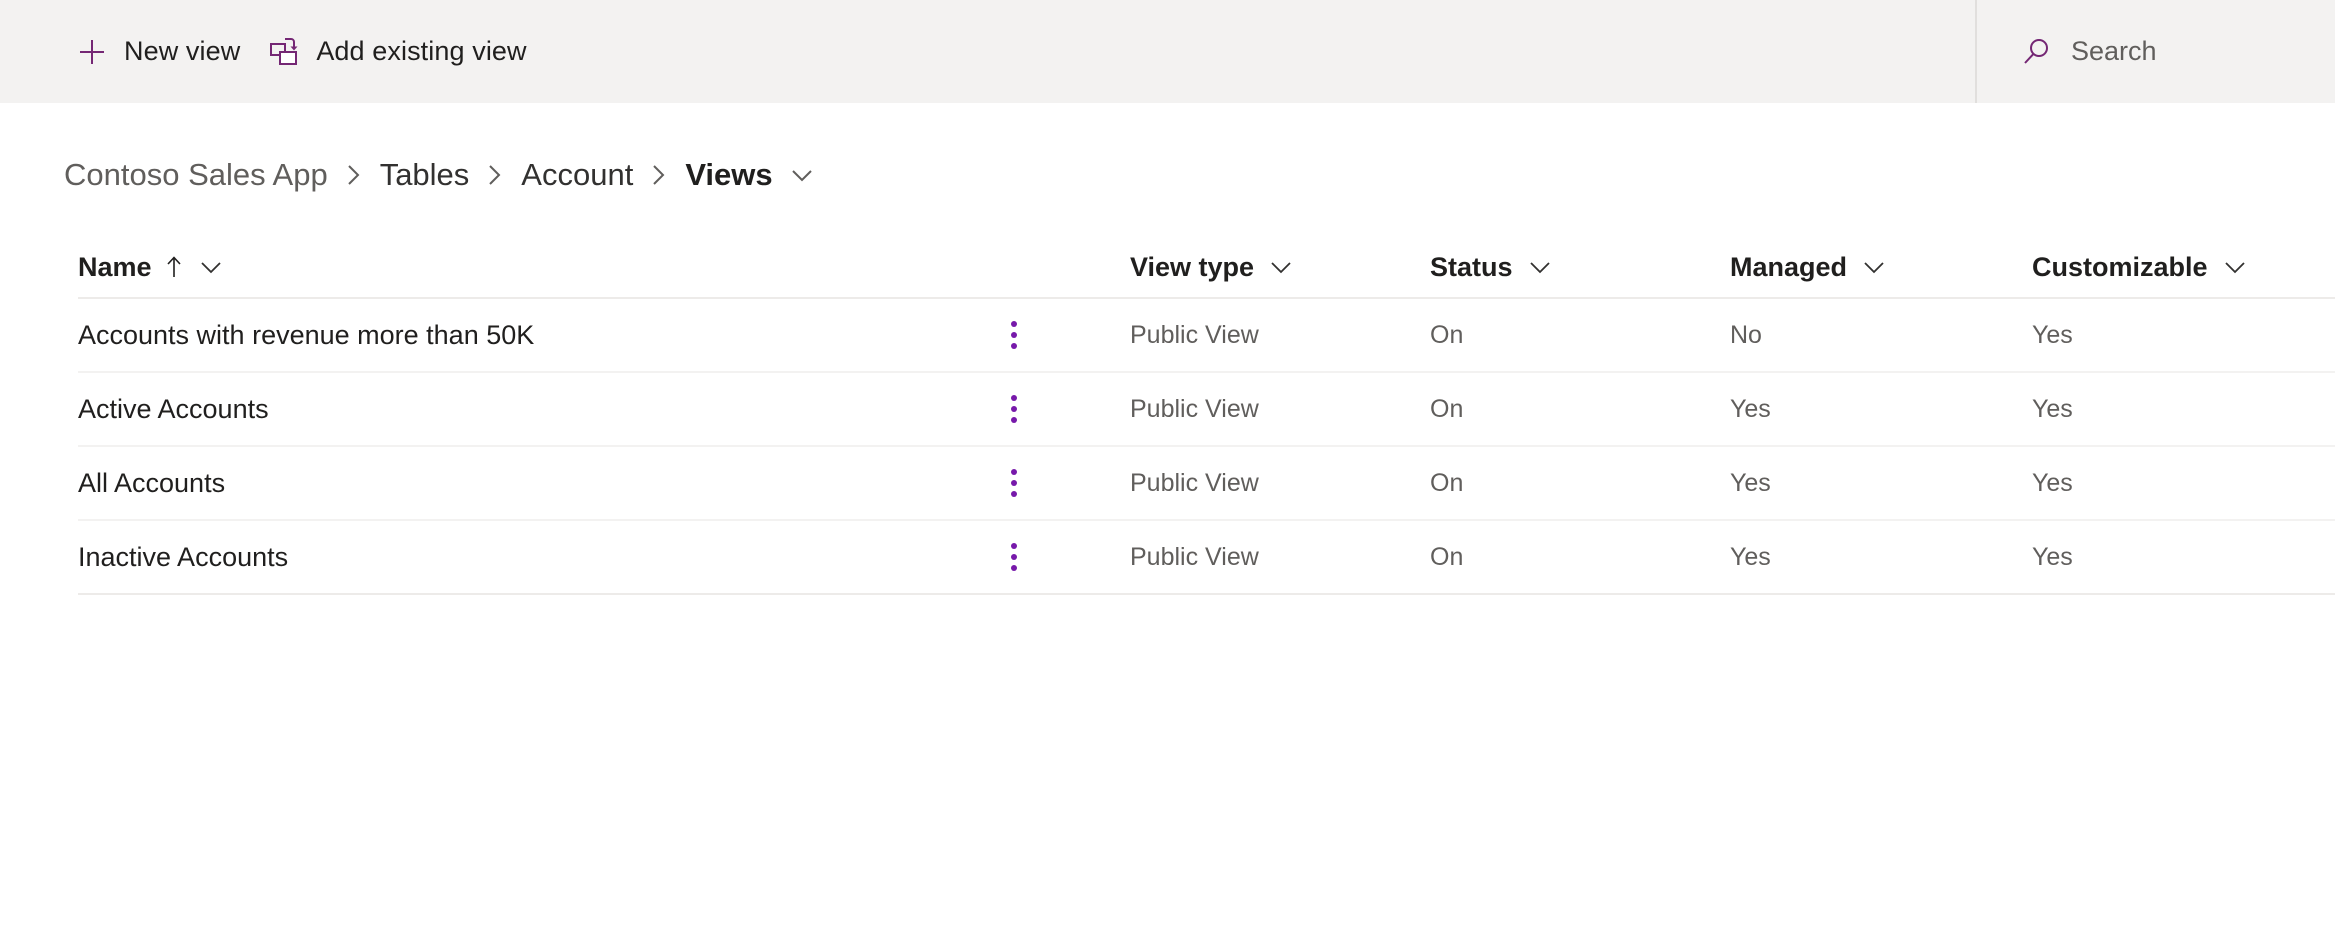 This screenshot has height=937, width=2335. What do you see at coordinates (1580, 267) in the screenshot?
I see `column-header-status: Status` at bounding box center [1580, 267].